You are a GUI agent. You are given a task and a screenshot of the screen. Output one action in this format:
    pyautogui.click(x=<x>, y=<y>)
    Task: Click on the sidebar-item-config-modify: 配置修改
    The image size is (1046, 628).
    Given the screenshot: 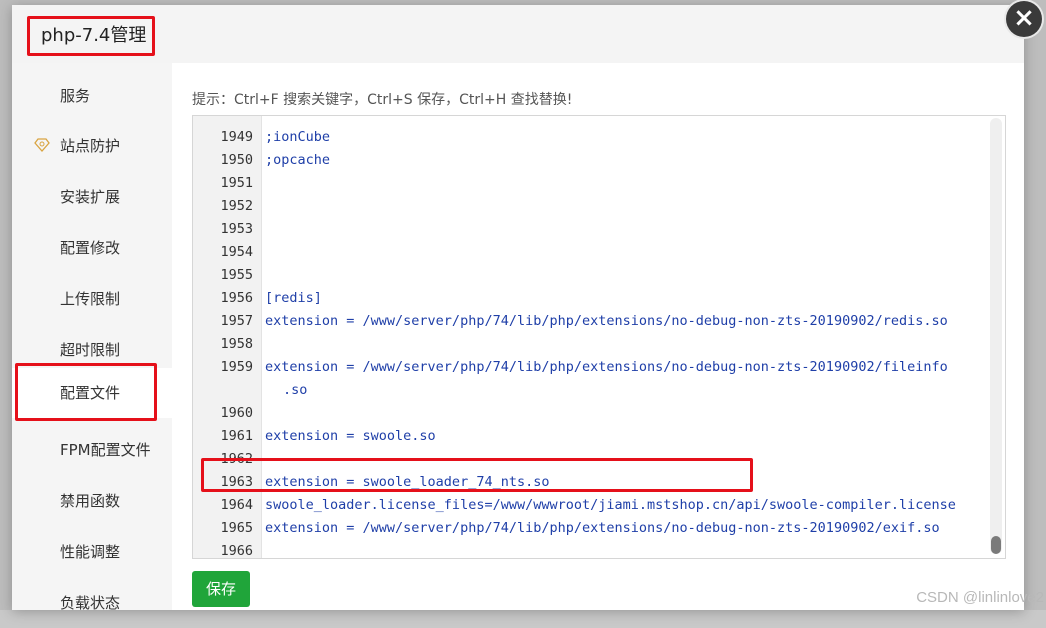 What is the action you would take?
    pyautogui.click(x=92, y=248)
    